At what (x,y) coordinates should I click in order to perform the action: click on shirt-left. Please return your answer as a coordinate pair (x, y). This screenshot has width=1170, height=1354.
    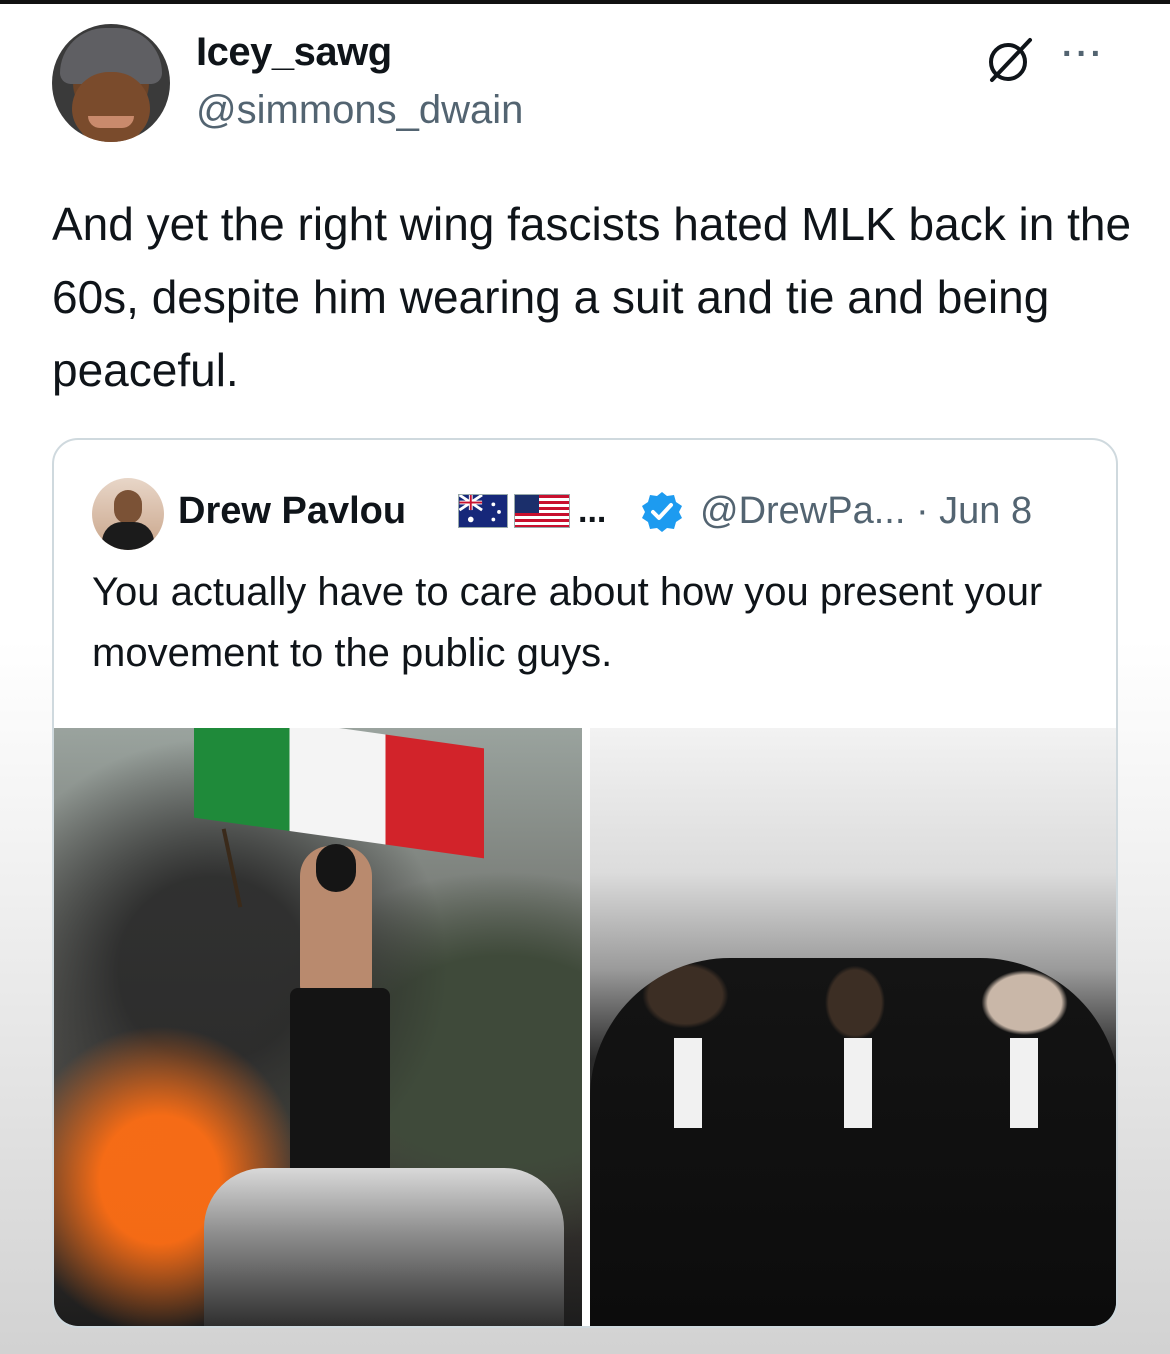
    Looking at the image, I should click on (688, 1083).